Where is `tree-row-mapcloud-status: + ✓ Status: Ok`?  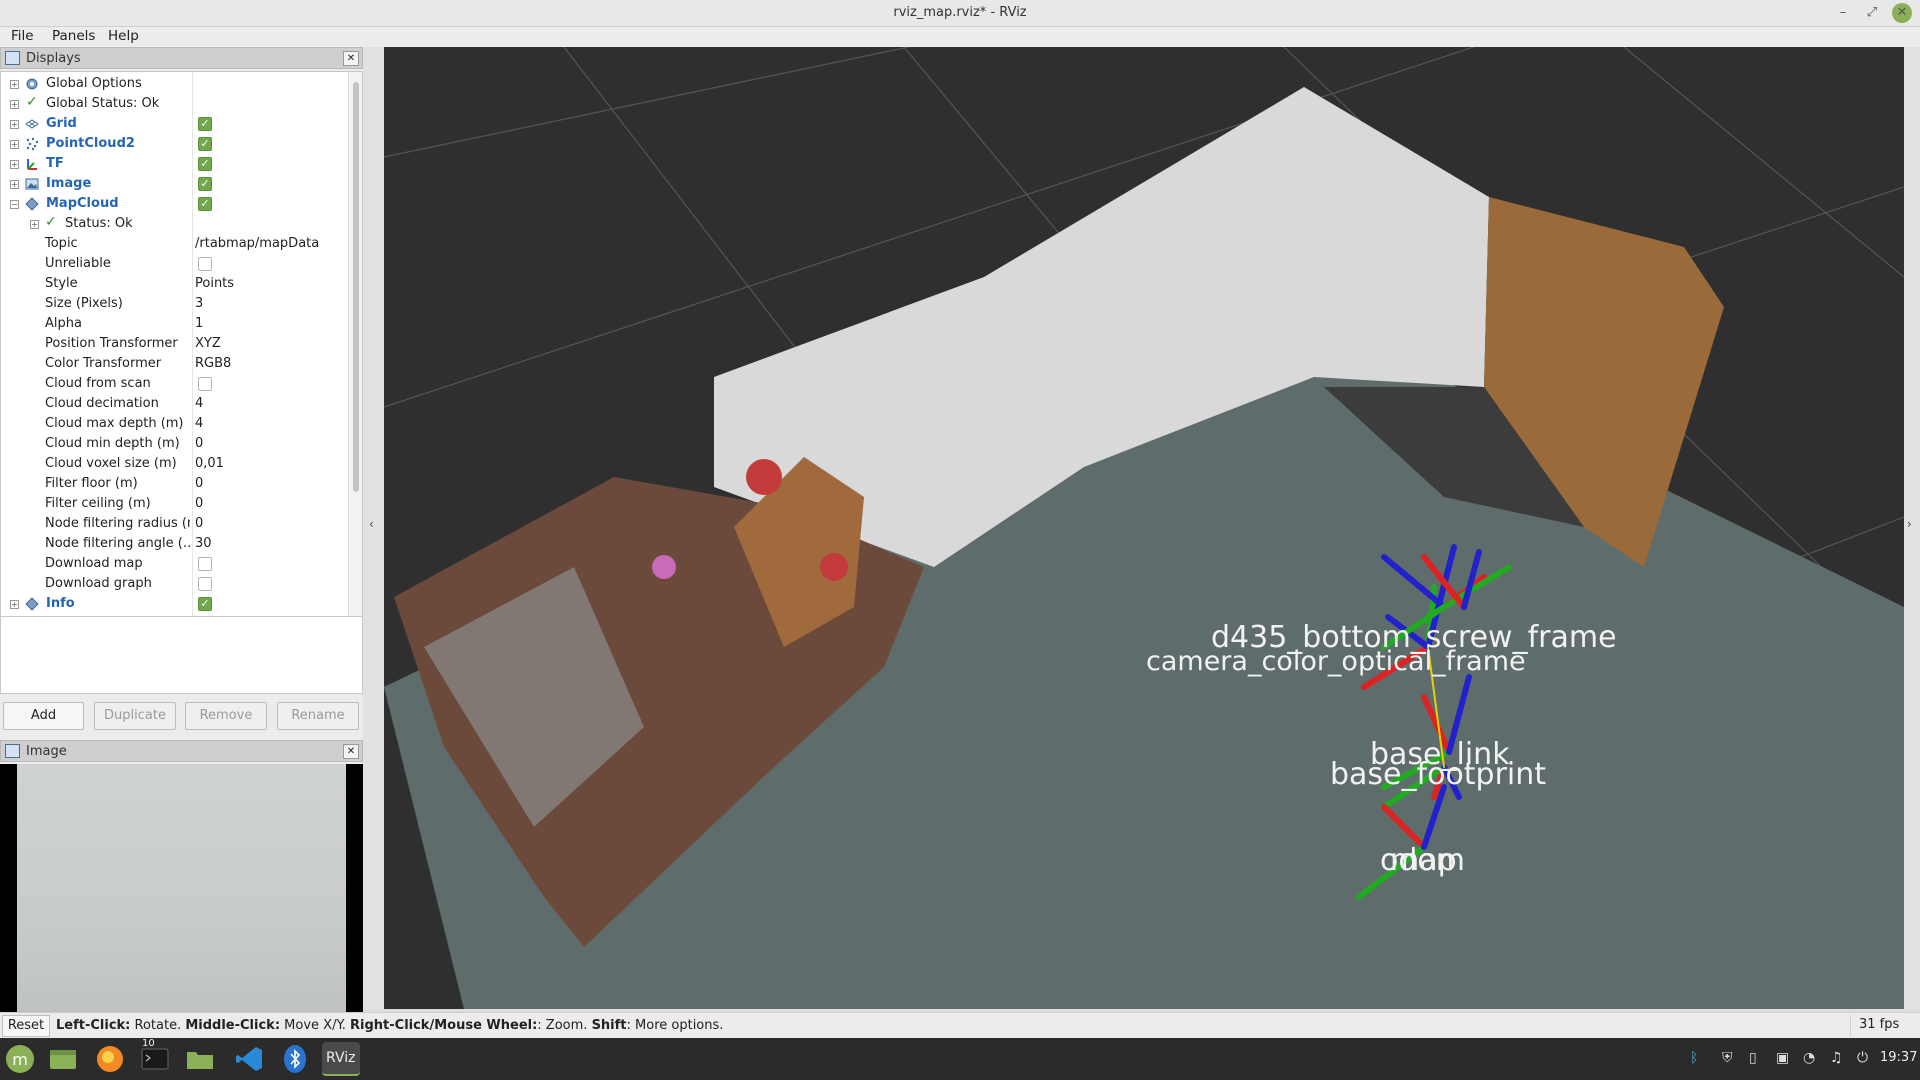
tree-row-mapcloud-status: + ✓ Status: Ok is located at coordinates (174, 224).